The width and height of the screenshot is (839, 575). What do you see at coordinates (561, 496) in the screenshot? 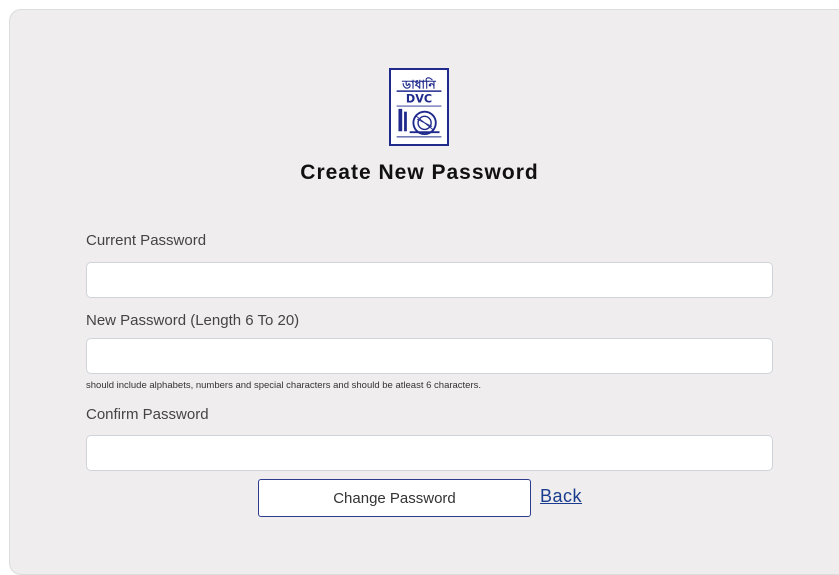
I see `back-link: Back` at bounding box center [561, 496].